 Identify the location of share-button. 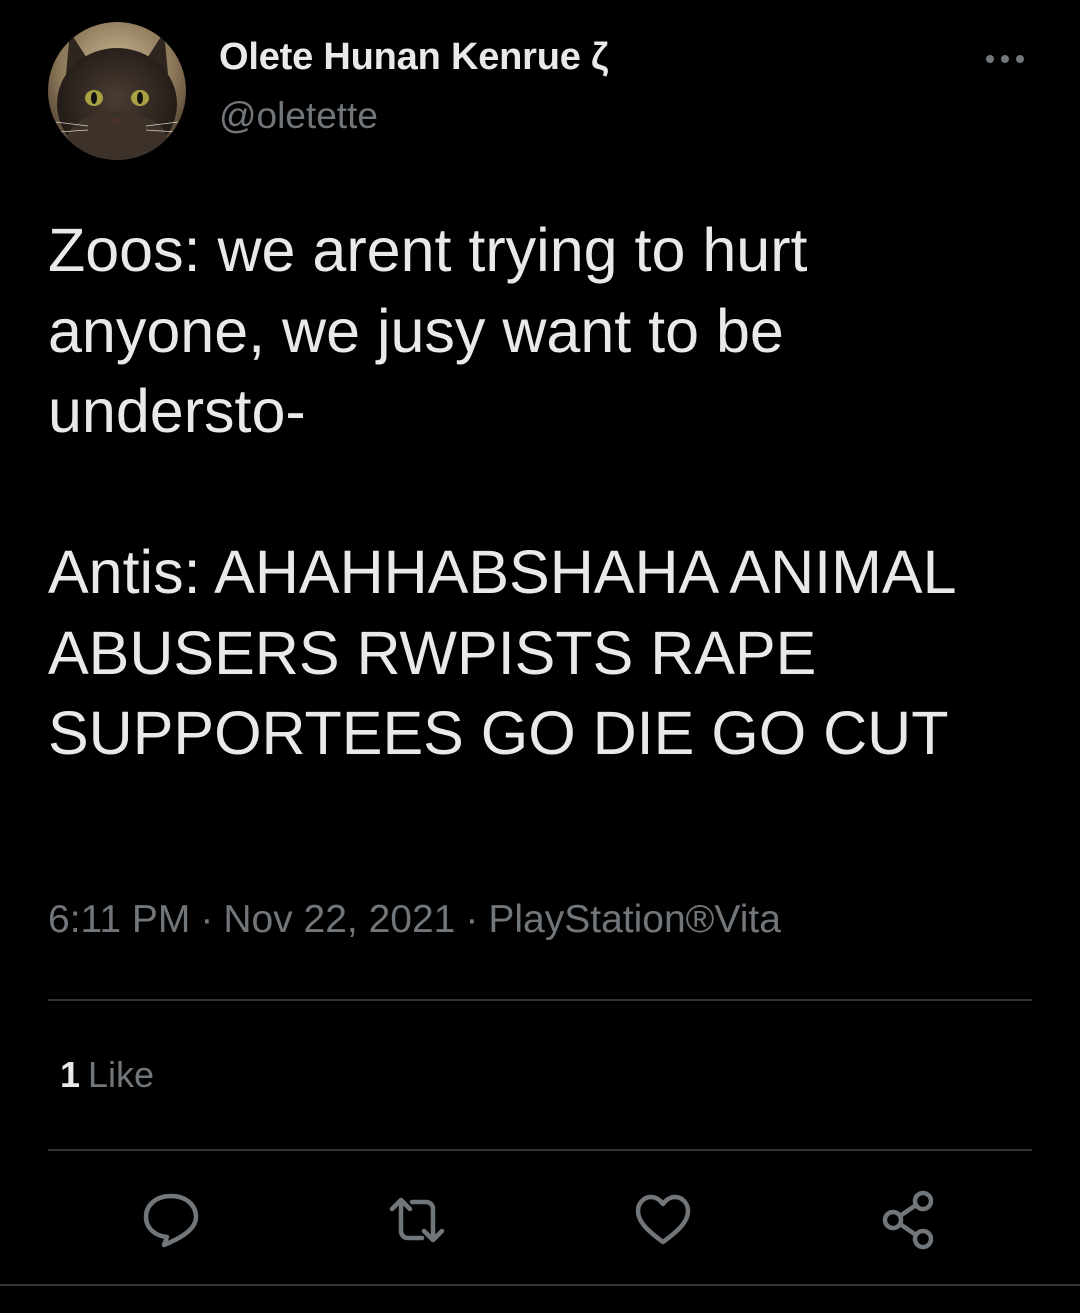
(909, 1220).